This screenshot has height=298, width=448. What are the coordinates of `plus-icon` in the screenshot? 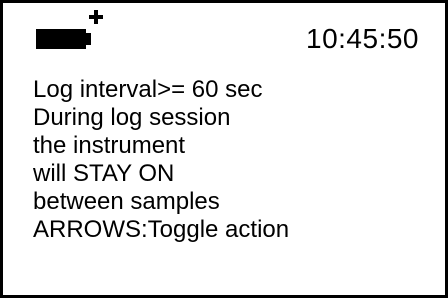 It's located at (96, 17).